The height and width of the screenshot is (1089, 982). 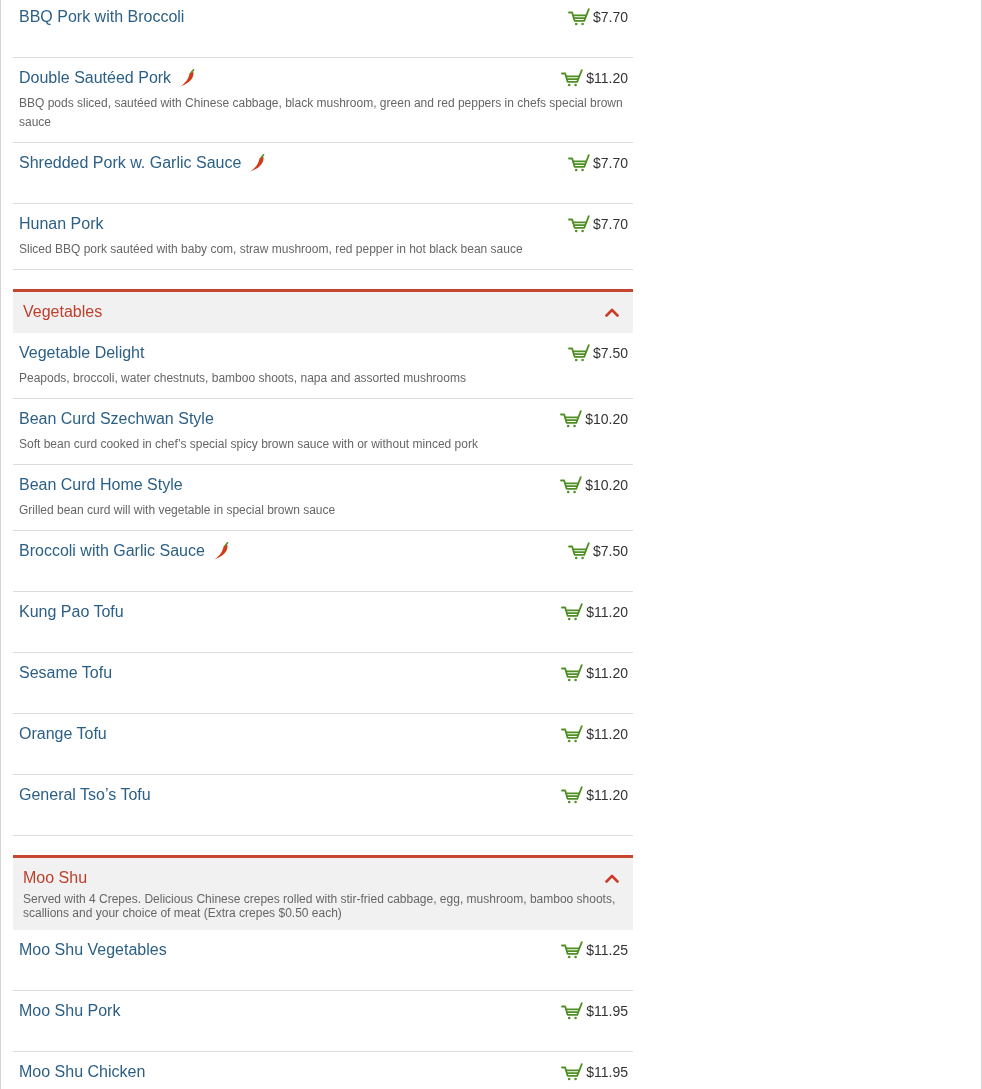 I want to click on item-description: BBQ pods sliced, sautéed with Chinese cabbage, black mushroom, green and red peppers in chefs special brown sauce, so click(x=321, y=113).